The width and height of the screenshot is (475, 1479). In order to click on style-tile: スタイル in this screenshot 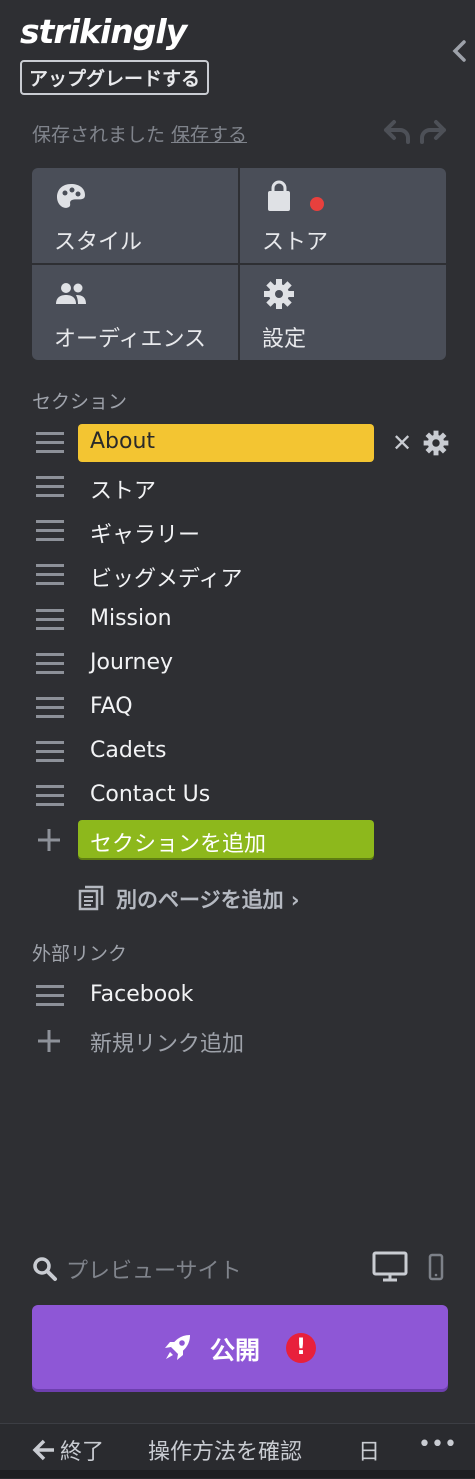, I will do `click(135, 215)`.